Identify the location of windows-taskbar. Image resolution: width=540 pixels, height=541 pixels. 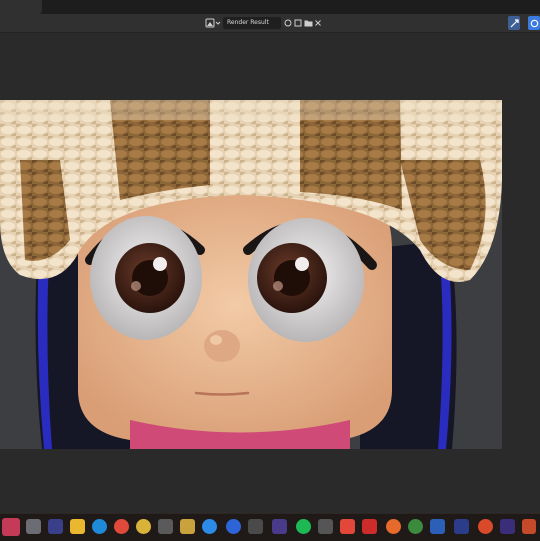
(270, 527).